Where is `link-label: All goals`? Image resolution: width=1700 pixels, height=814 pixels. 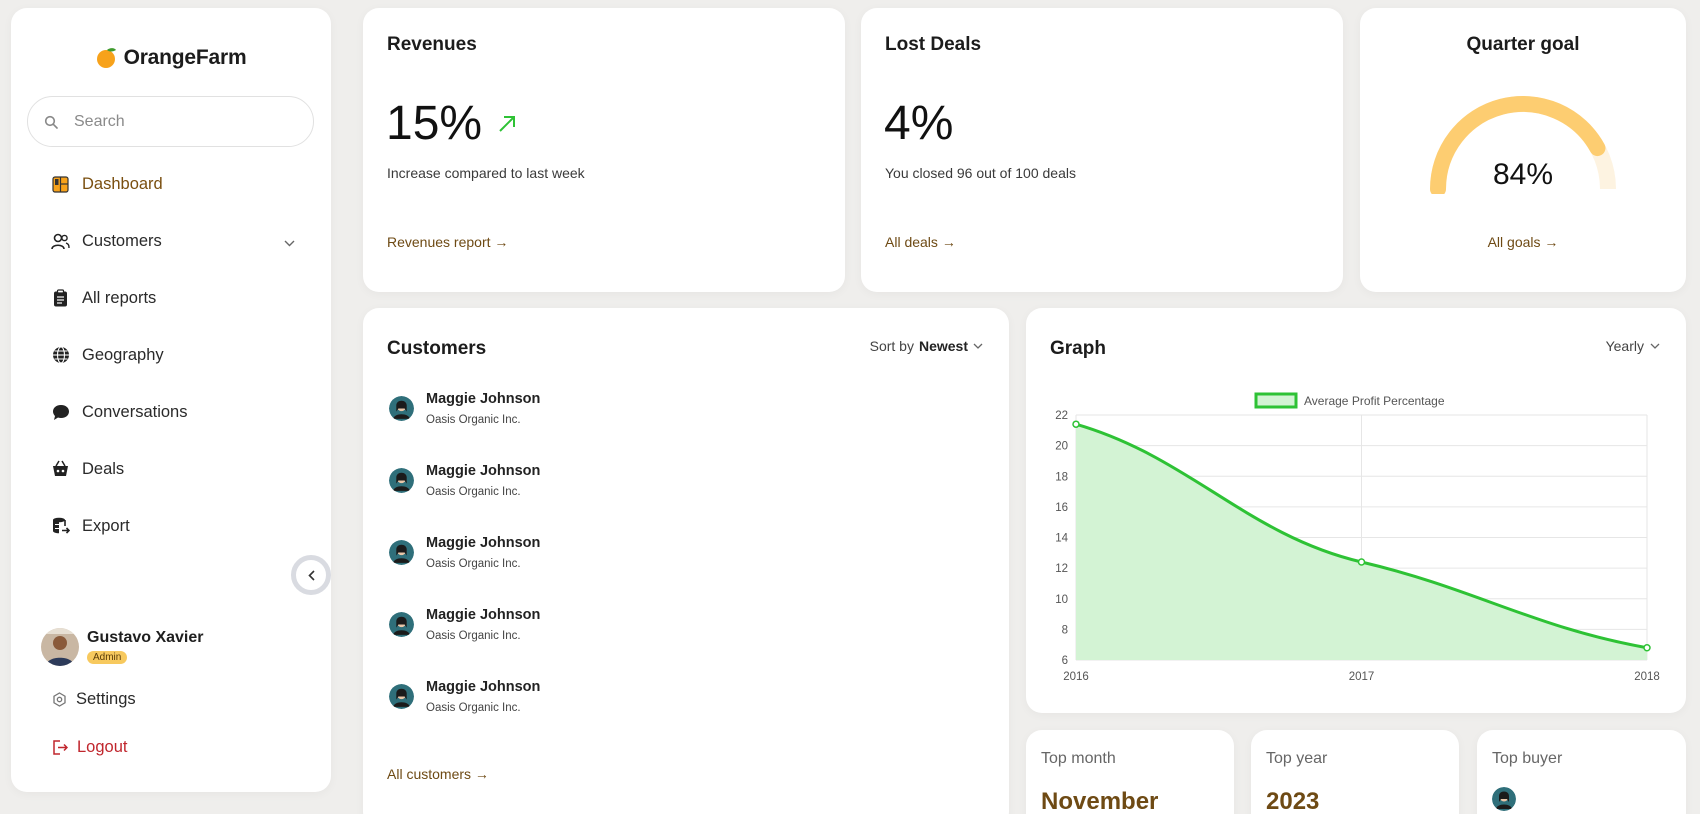 link-label: All goals is located at coordinates (1514, 242).